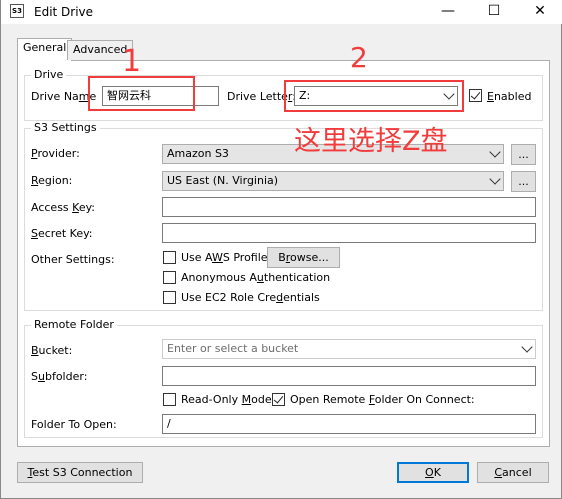  Describe the element at coordinates (74, 324) in the screenshot. I see `remote-folder-title: Remote Folder` at that location.